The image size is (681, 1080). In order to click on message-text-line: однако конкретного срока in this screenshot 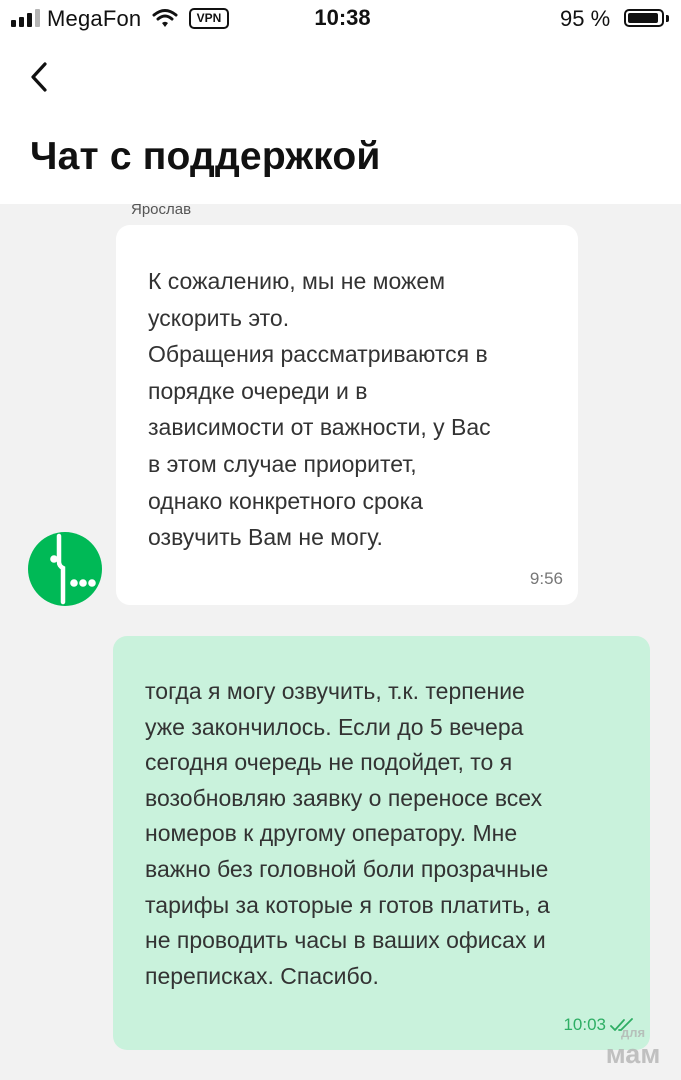, I will do `click(285, 500)`.